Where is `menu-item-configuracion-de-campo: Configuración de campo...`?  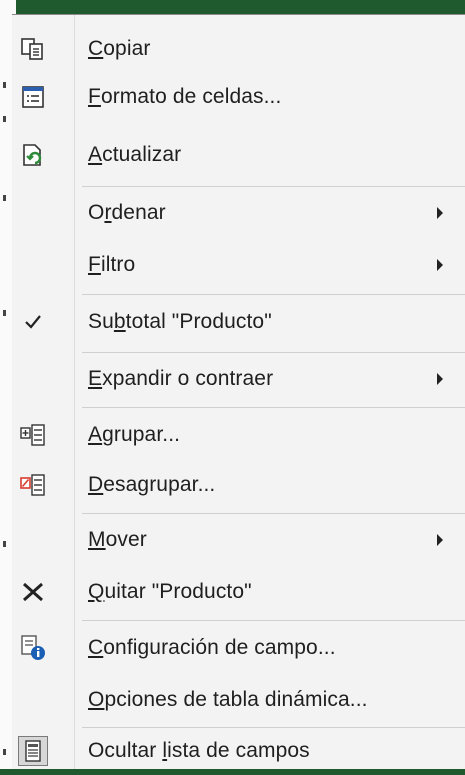 menu-item-configuracion-de-campo: Configuración de campo... is located at coordinates (238, 648).